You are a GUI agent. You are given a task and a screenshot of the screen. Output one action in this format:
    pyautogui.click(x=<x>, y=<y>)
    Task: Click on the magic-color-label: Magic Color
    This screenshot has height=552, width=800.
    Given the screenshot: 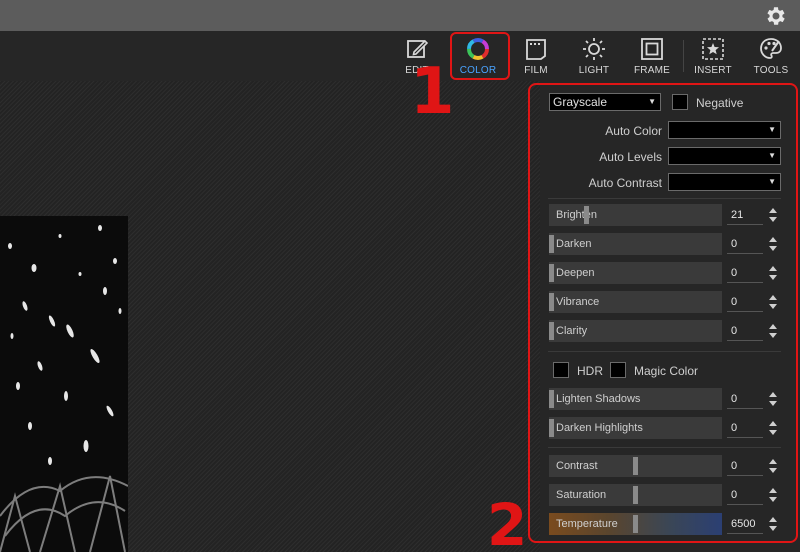 What is the action you would take?
    pyautogui.click(x=666, y=371)
    